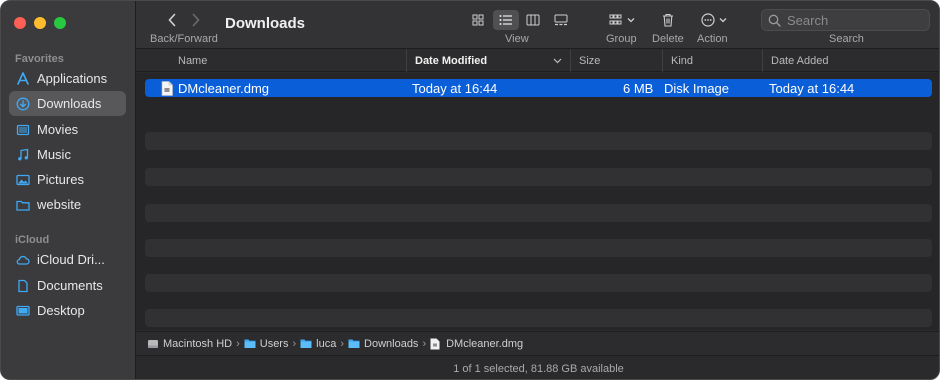 The image size is (940, 380). Describe the element at coordinates (193, 60) in the screenshot. I see `column-header-label: Name` at that location.